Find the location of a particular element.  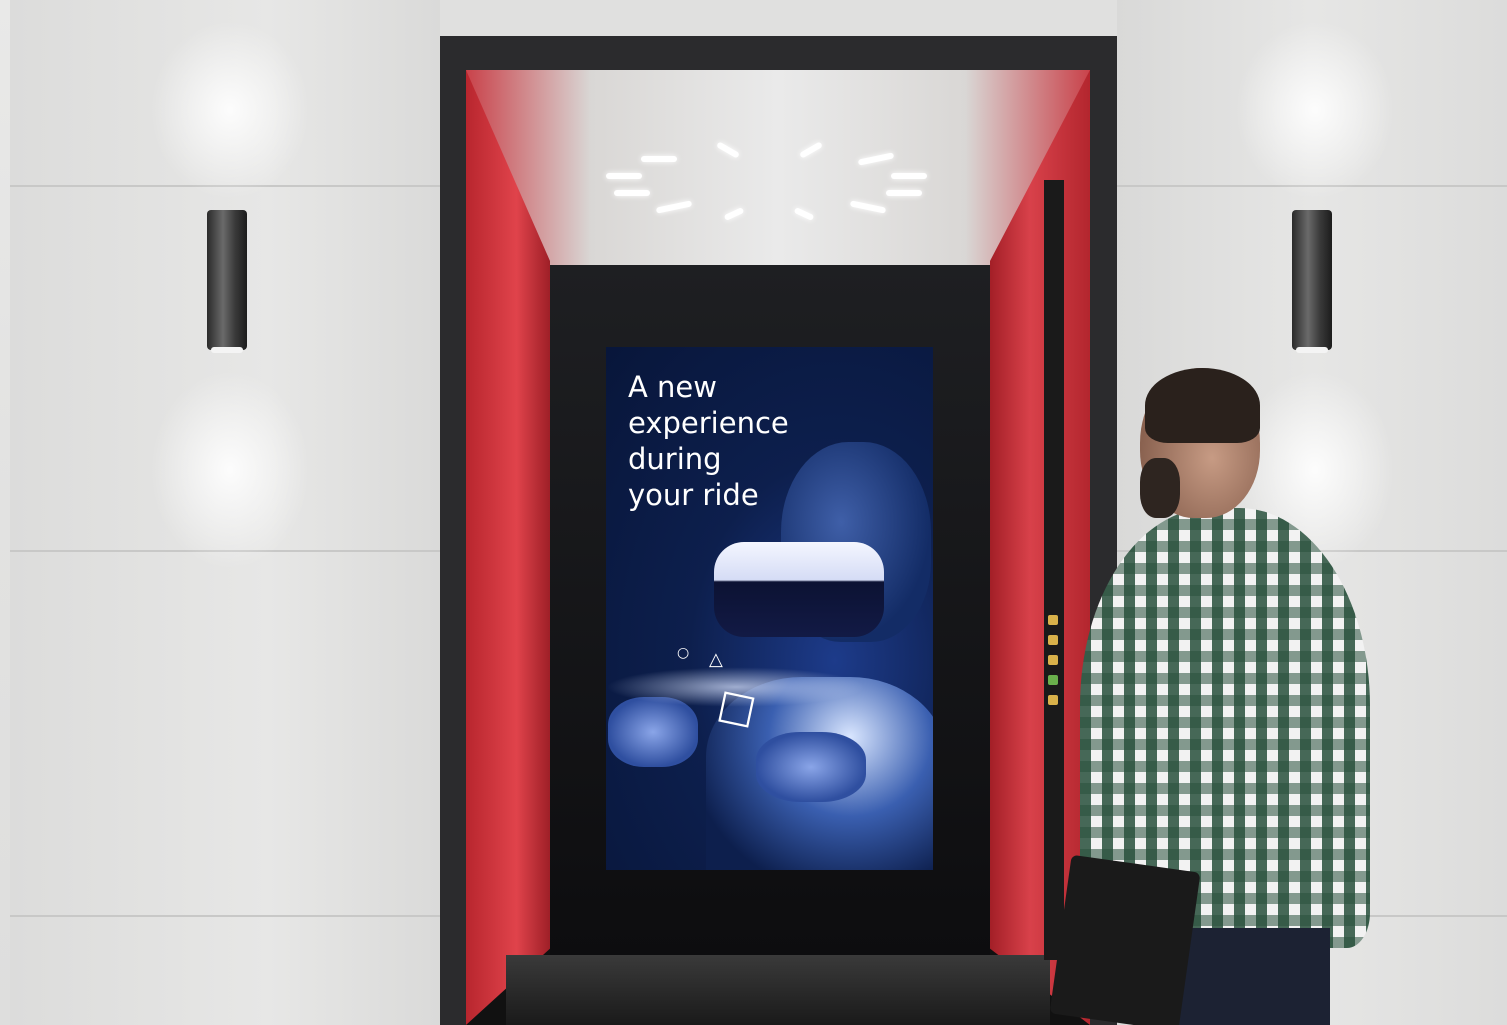

headline-line: A new is located at coordinates (672, 387).